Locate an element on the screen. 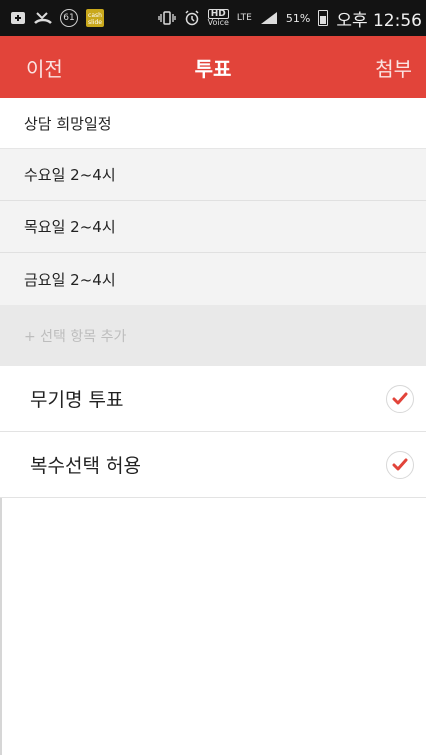  attach-button: 첨부 is located at coordinates (393, 67).